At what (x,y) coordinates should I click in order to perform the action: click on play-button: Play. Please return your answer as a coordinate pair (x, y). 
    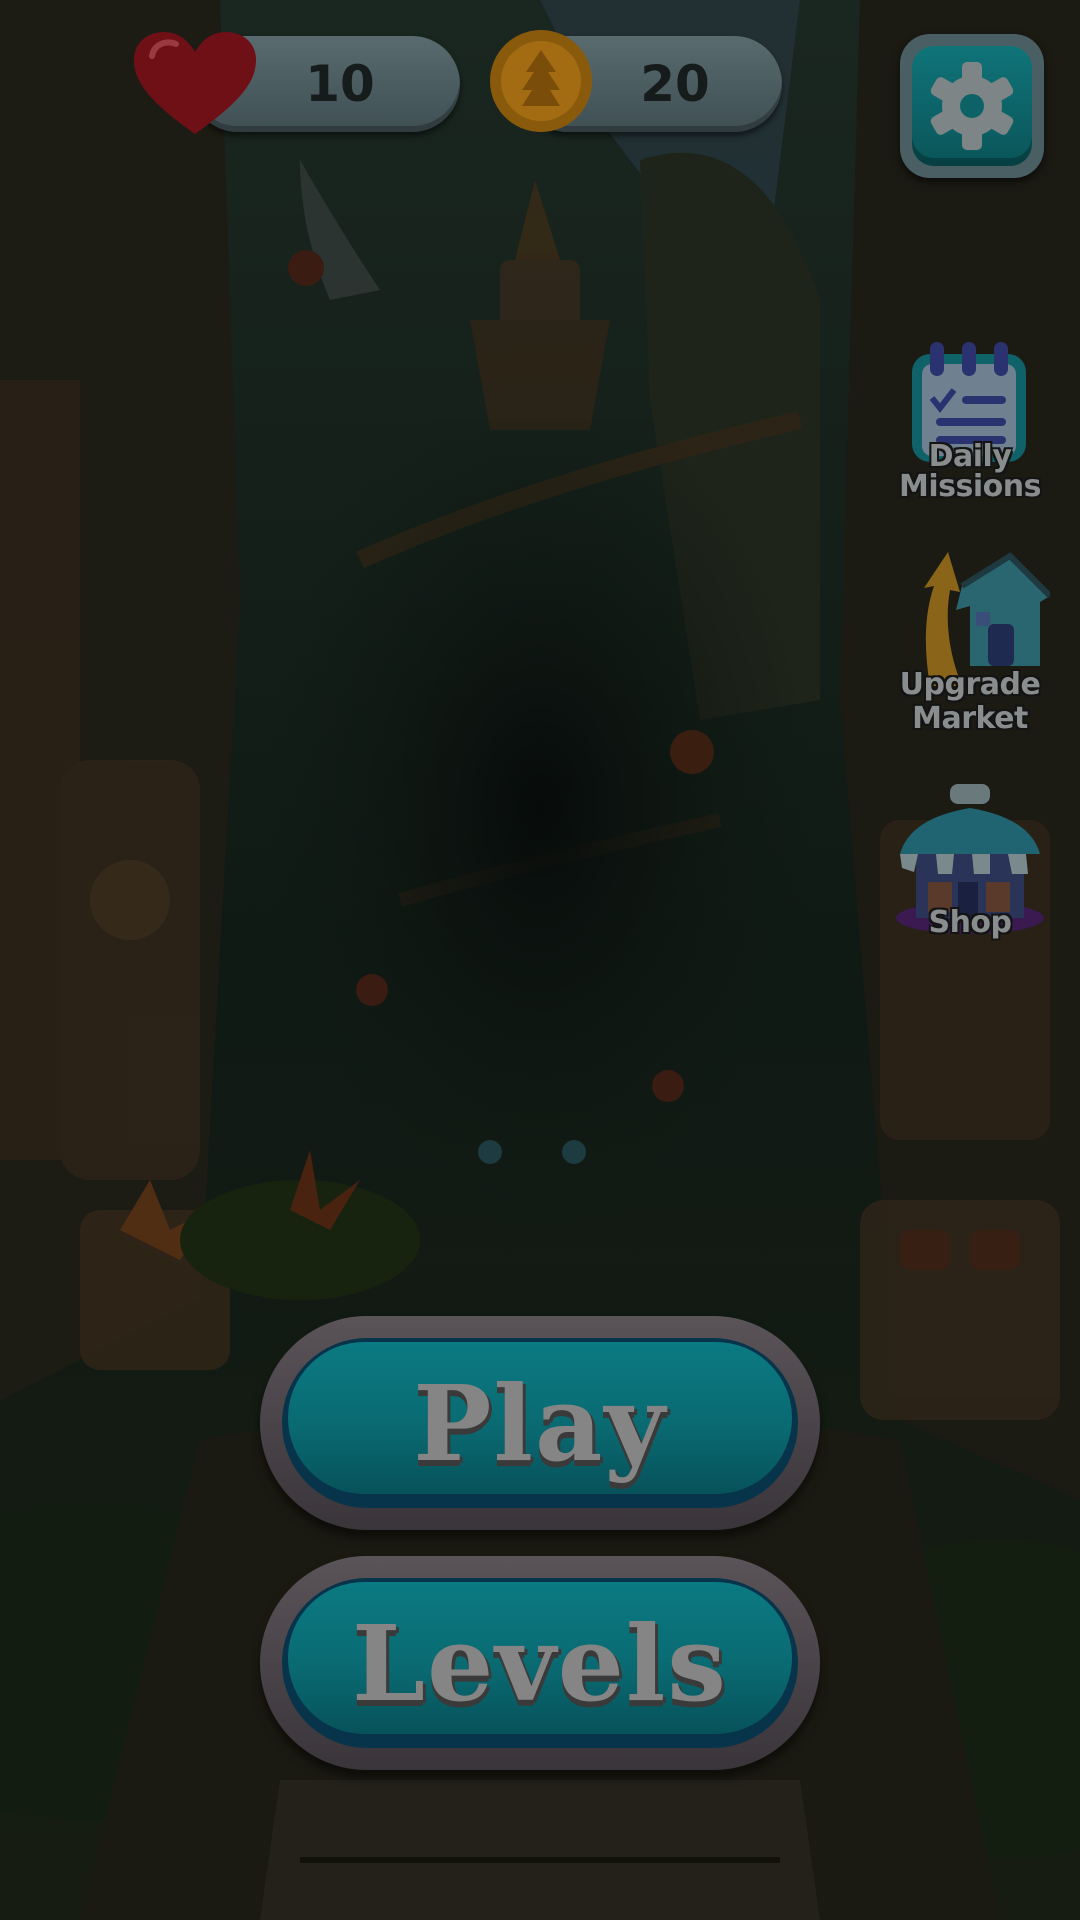
    Looking at the image, I should click on (540, 1423).